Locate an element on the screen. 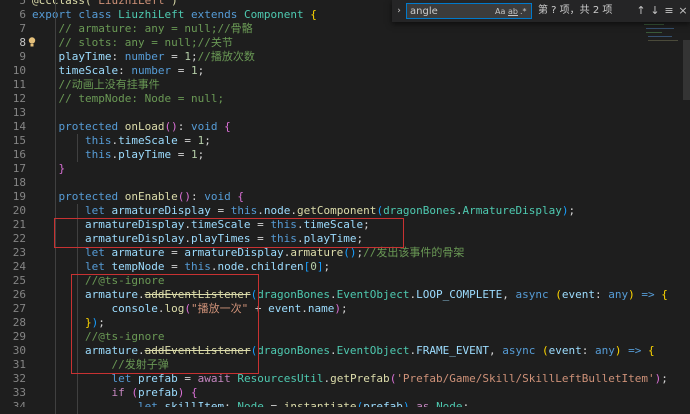 Image resolution: width=690 pixels, height=414 pixels. code-token: 'Prefab/Game/Skill/SkillLeftBulletItem' is located at coordinates (525, 378).